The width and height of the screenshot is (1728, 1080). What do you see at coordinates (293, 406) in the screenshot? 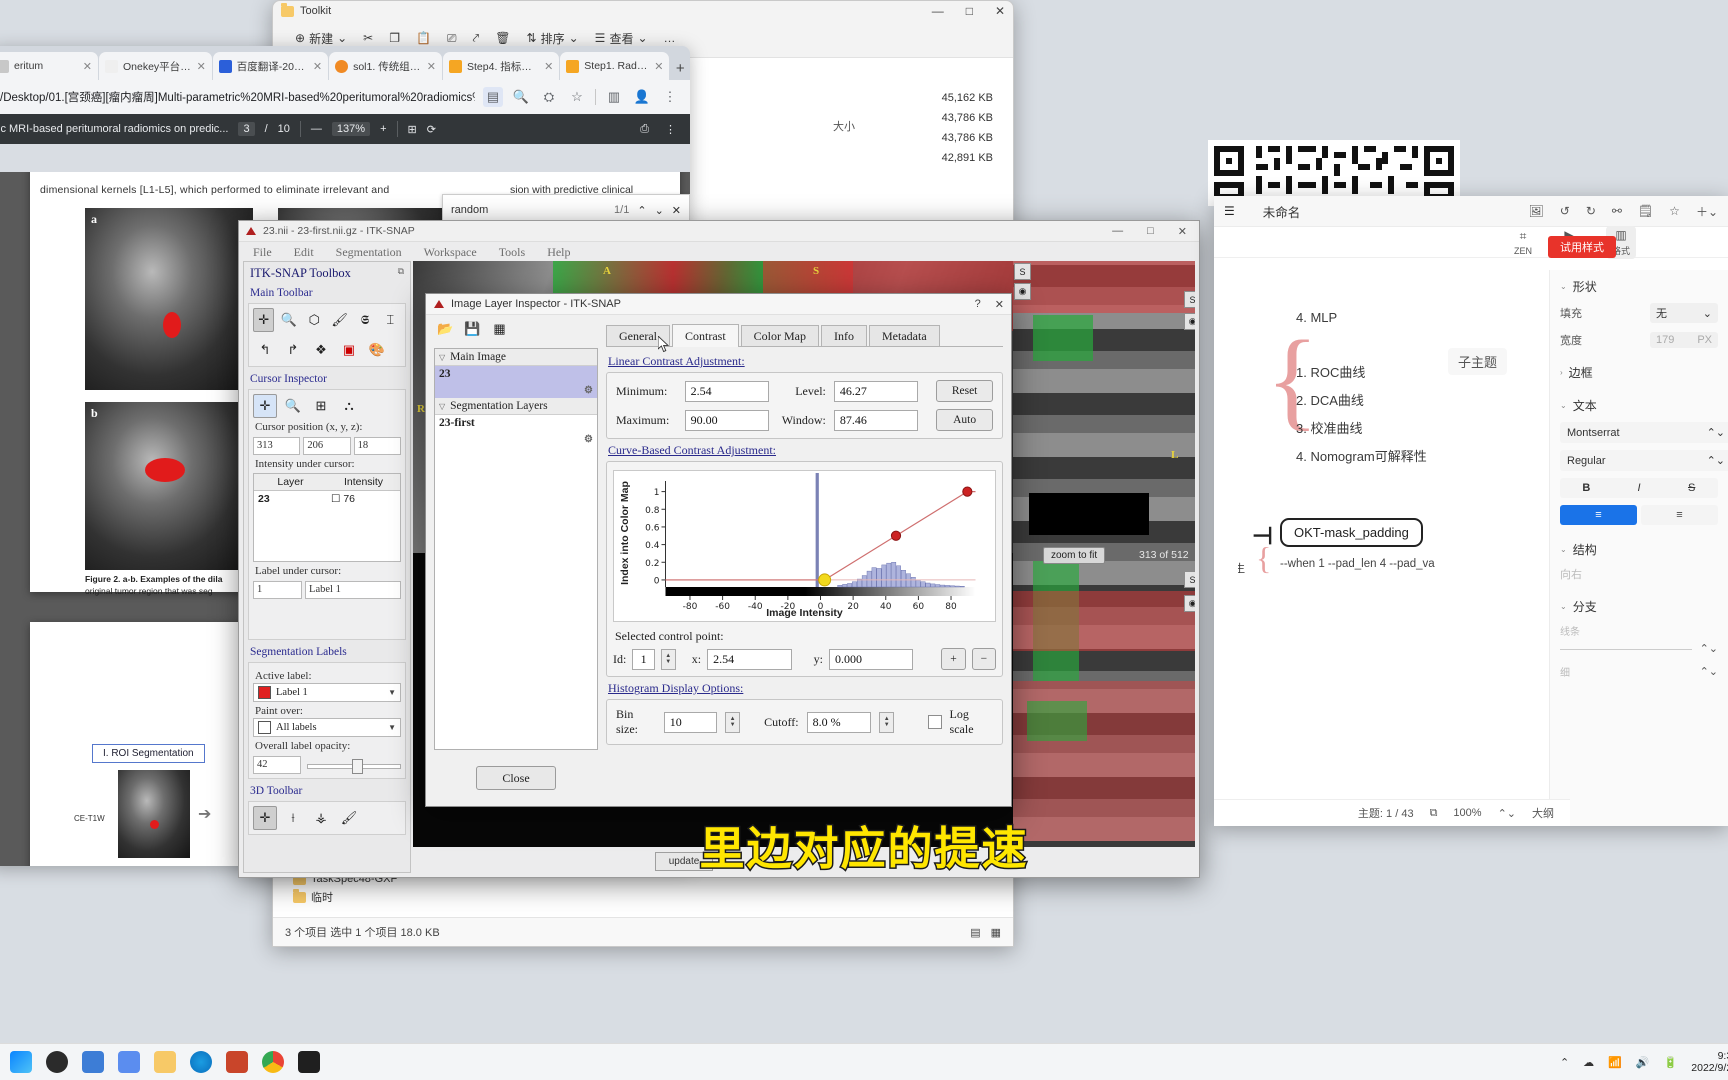
I see `cursor-zoom-icon: 🔍` at bounding box center [293, 406].